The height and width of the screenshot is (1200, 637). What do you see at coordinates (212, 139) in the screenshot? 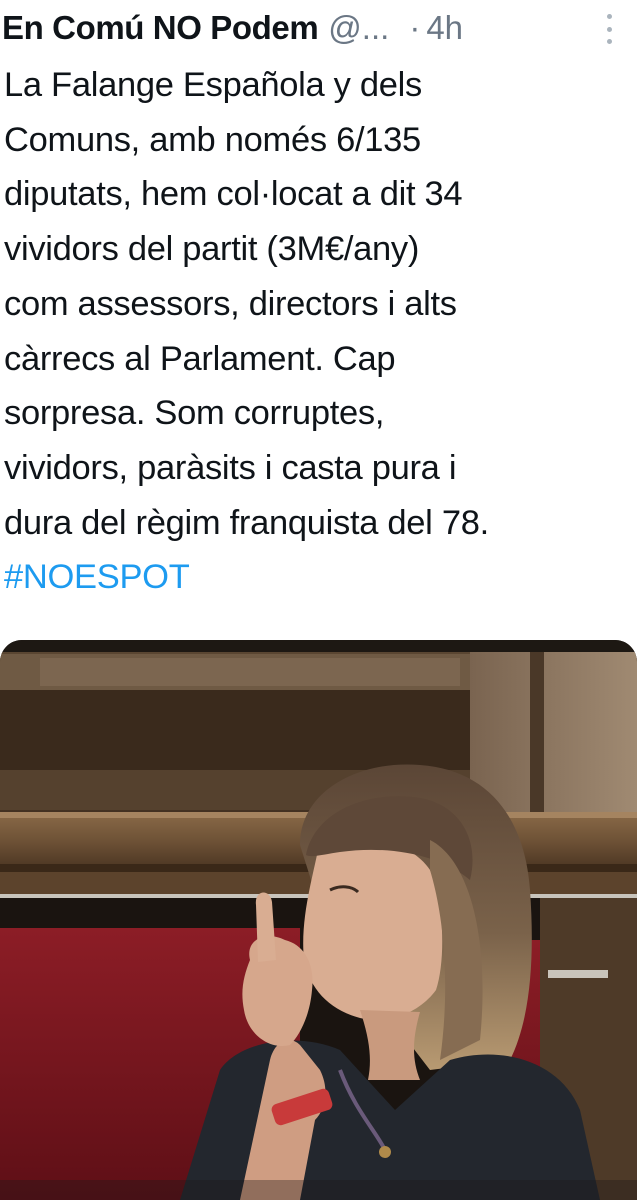
I see `tweet-text-line: Comuns, amb només 6/135` at bounding box center [212, 139].